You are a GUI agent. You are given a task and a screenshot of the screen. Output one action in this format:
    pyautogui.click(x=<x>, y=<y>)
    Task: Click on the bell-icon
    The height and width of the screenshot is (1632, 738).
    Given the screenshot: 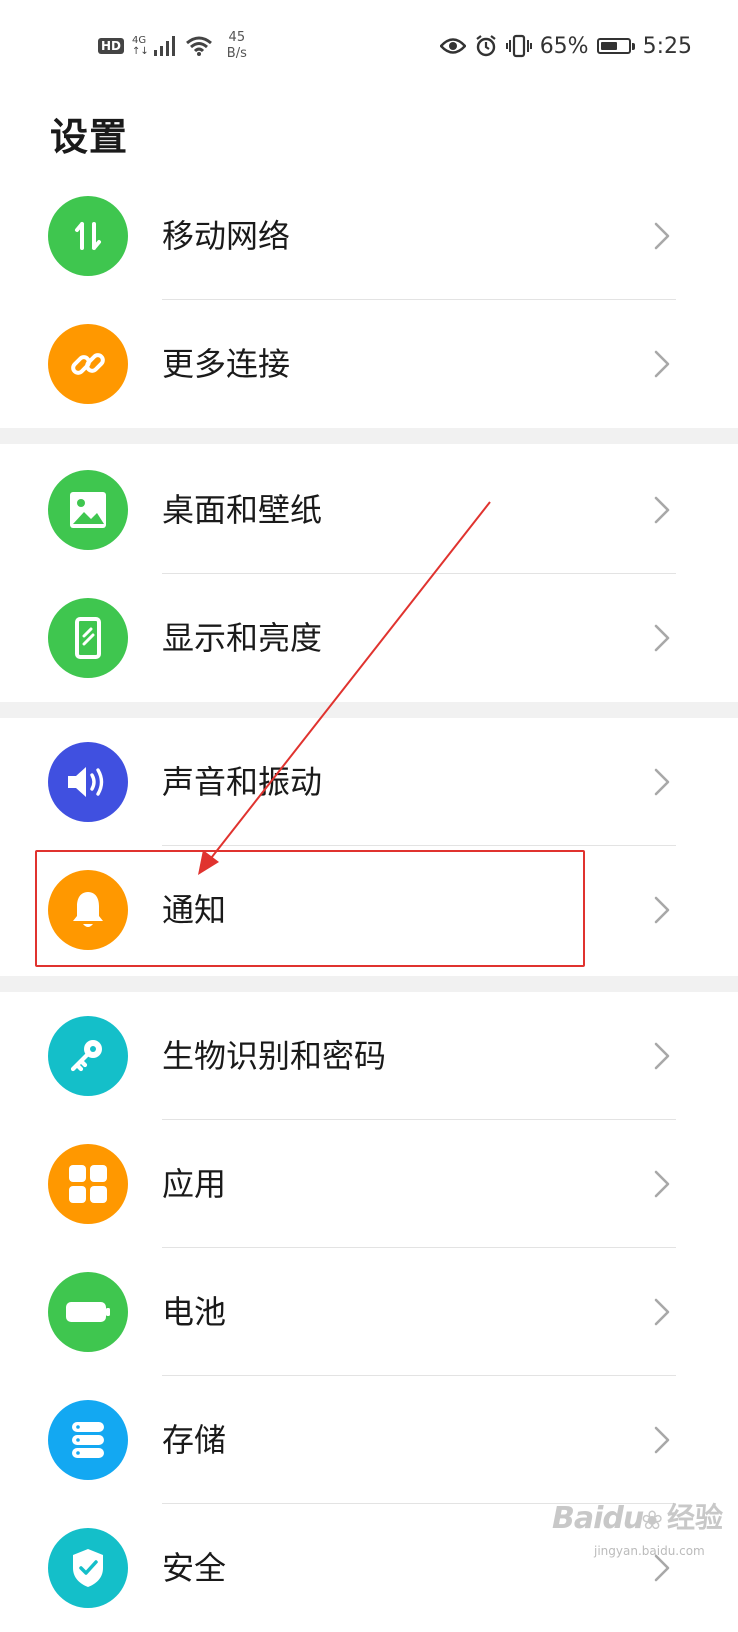 What is the action you would take?
    pyautogui.click(x=88, y=910)
    